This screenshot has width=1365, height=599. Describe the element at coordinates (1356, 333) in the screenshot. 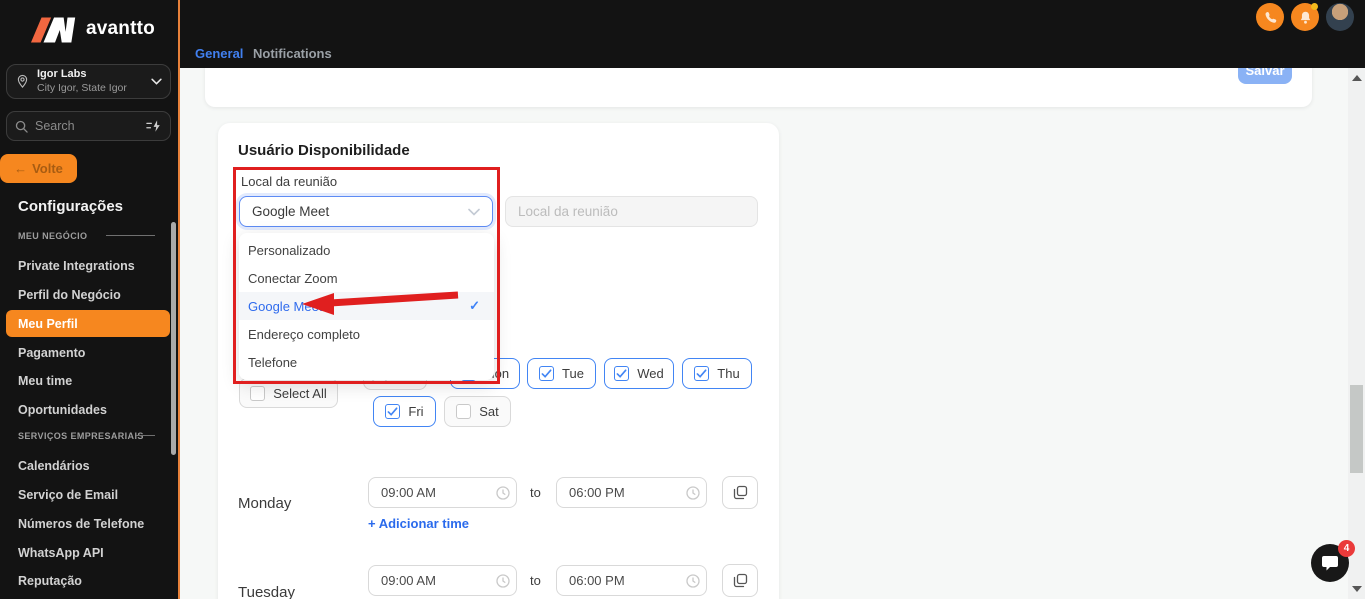

I see `page-scrollbar` at that location.